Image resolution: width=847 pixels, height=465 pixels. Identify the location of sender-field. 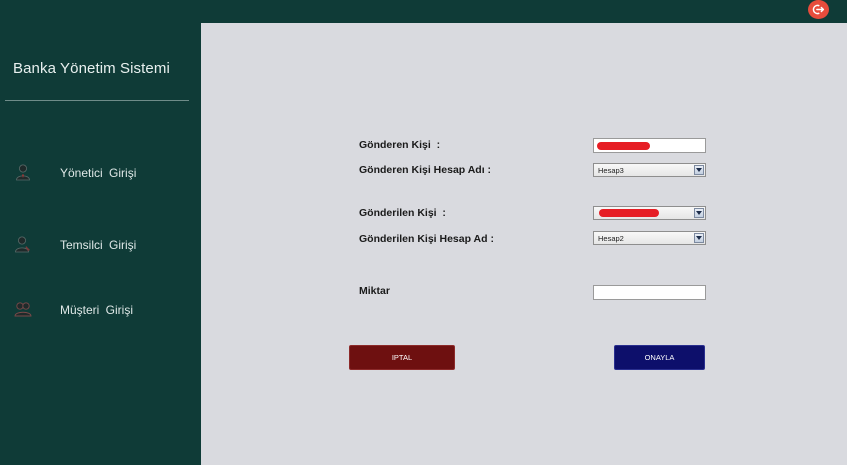
(649, 145).